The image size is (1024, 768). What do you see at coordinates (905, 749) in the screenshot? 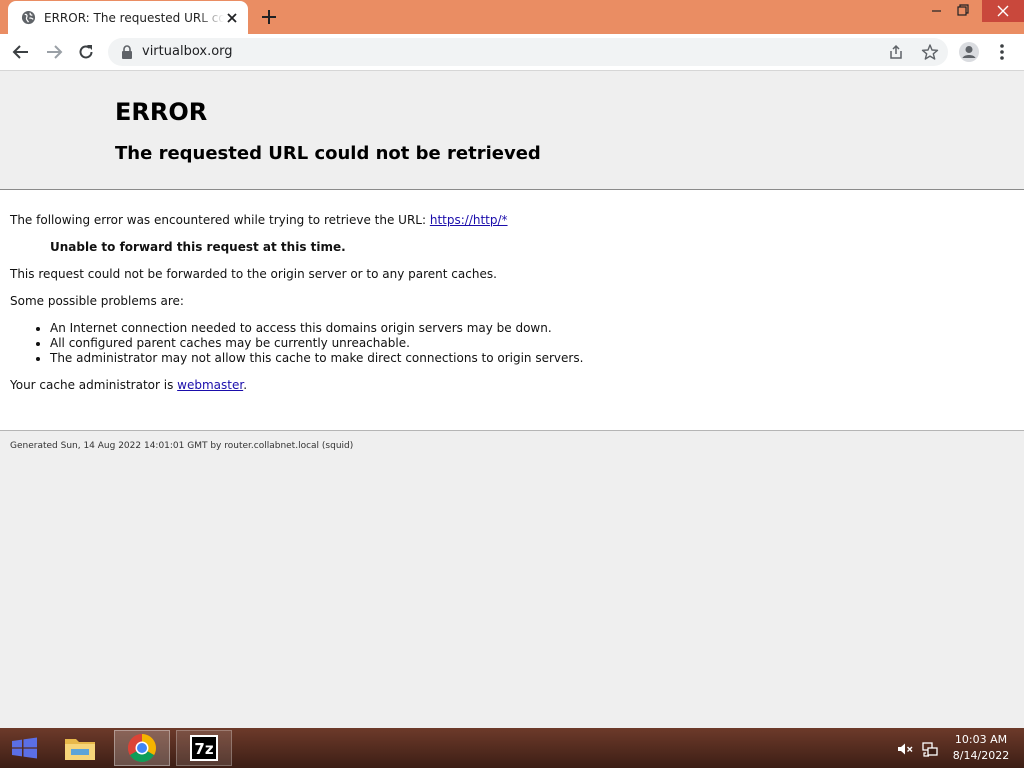
I see `speaker-muted-icon` at bounding box center [905, 749].